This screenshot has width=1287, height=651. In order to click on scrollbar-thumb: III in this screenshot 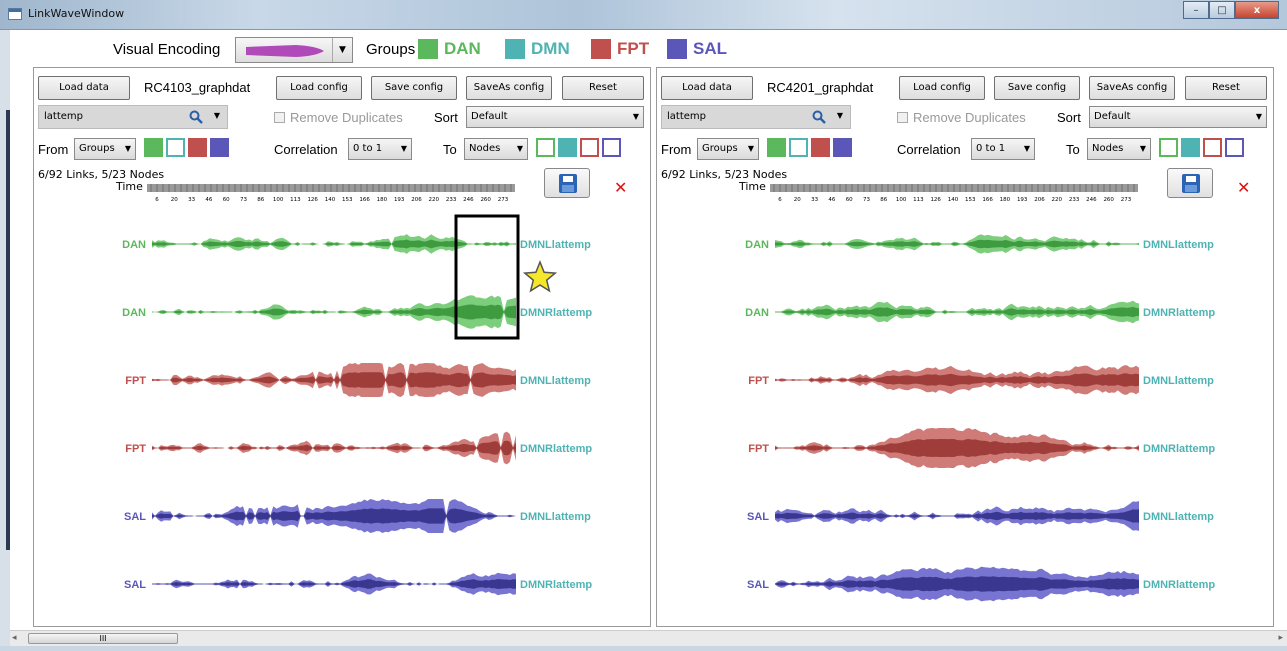, I will do `click(103, 638)`.